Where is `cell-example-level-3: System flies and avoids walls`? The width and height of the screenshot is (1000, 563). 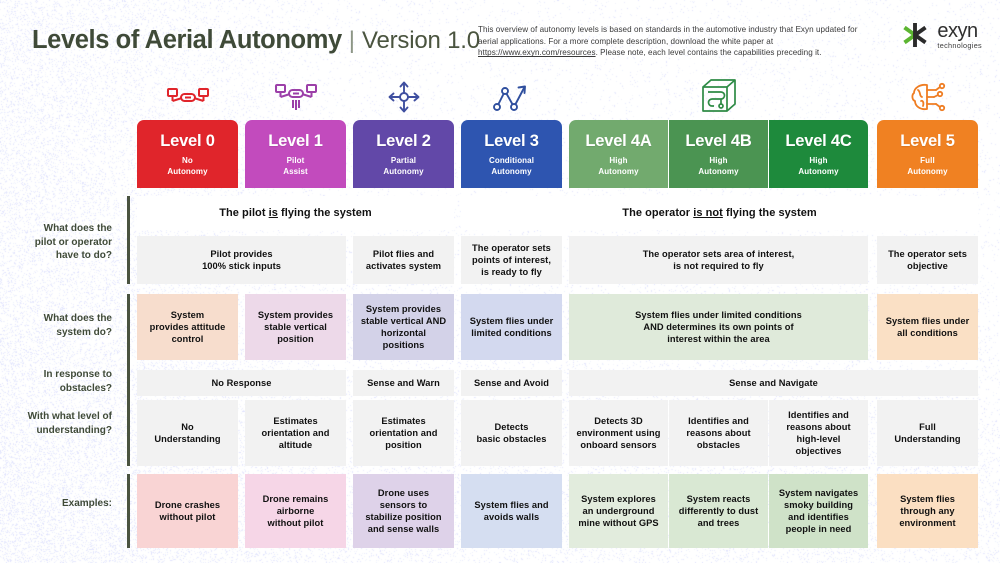
cell-example-level-3: System flies and avoids walls is located at coordinates (511, 511).